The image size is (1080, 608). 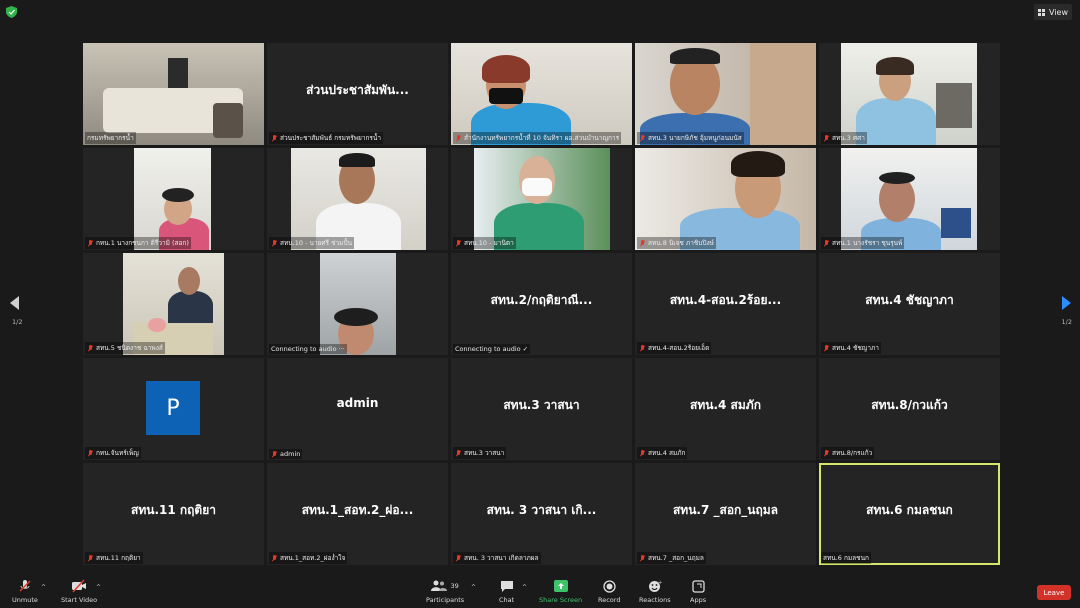 I want to click on page-indicator-right: 1/2, so click(x=1066, y=322).